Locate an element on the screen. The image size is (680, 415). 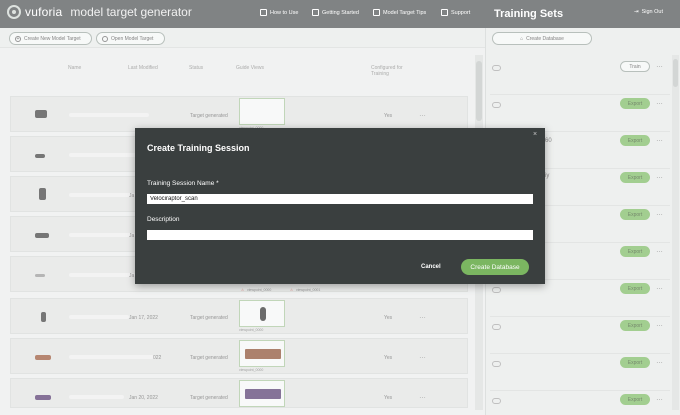
description-input is located at coordinates (340, 235).